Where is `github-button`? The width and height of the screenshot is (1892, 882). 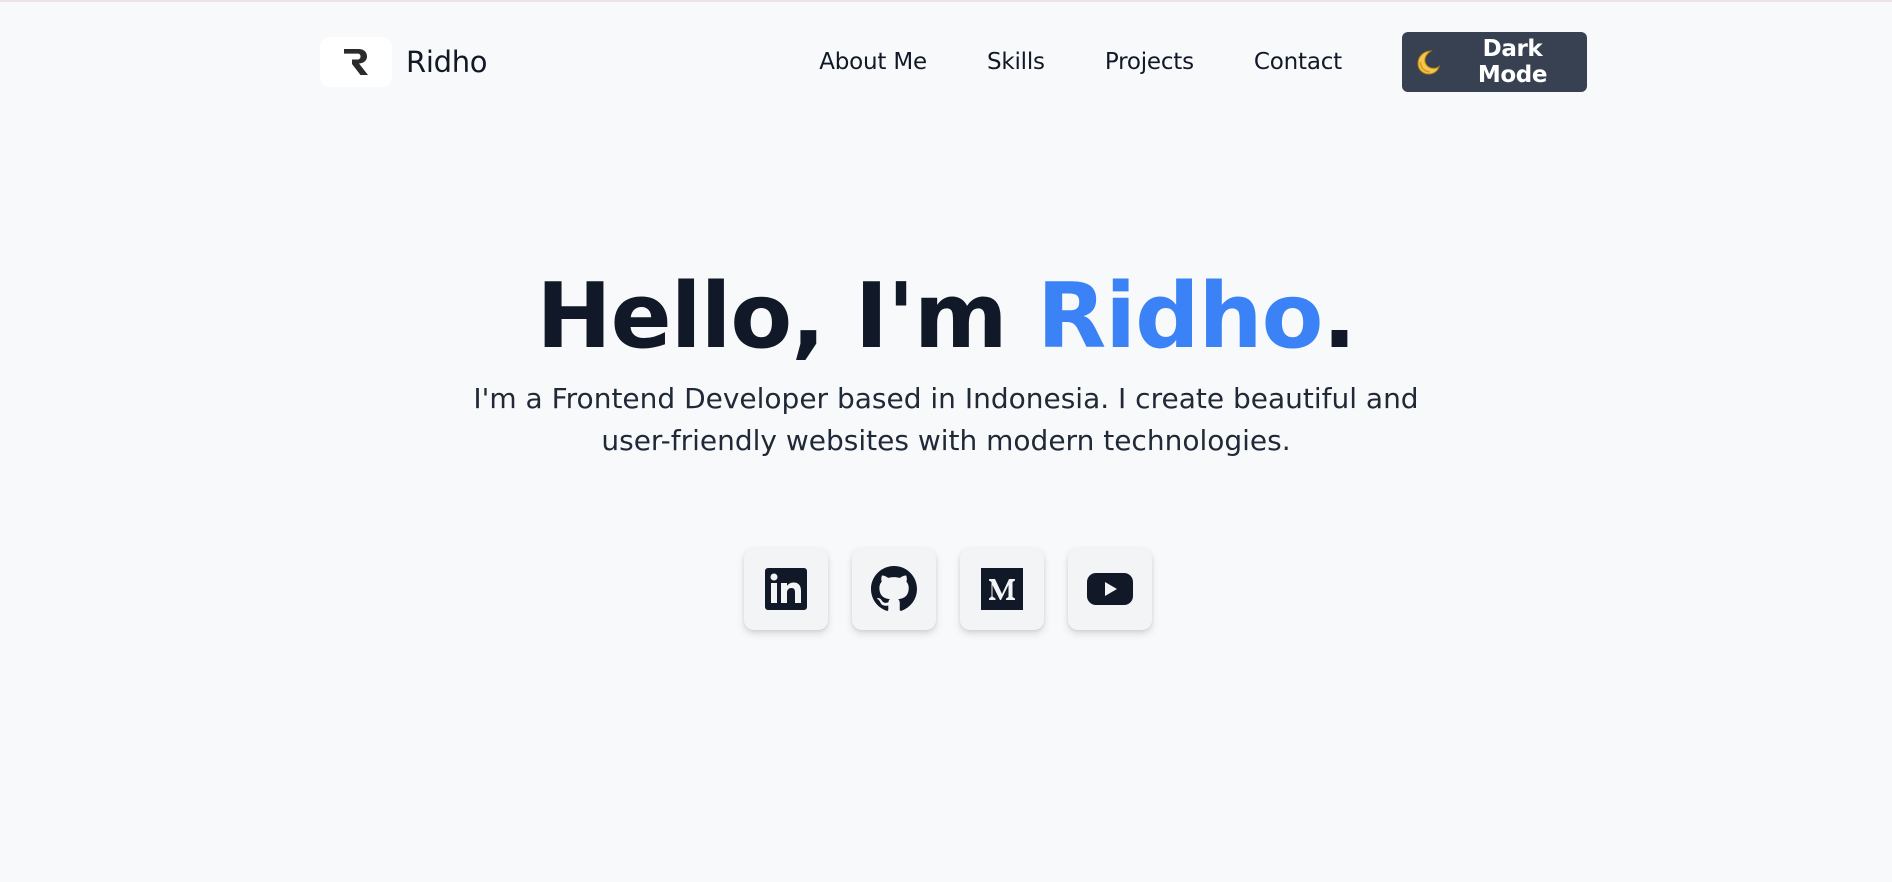 github-button is located at coordinates (894, 589).